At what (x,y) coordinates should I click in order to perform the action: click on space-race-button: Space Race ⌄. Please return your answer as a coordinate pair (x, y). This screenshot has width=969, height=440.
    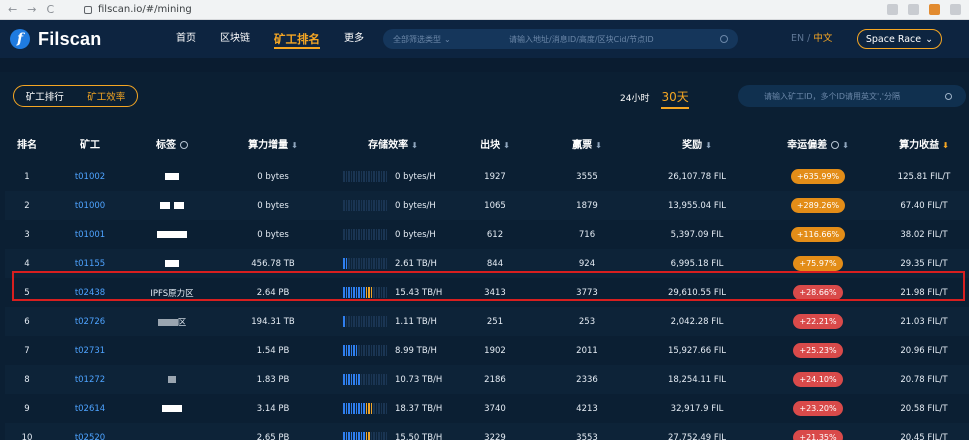
    Looking at the image, I should click on (899, 39).